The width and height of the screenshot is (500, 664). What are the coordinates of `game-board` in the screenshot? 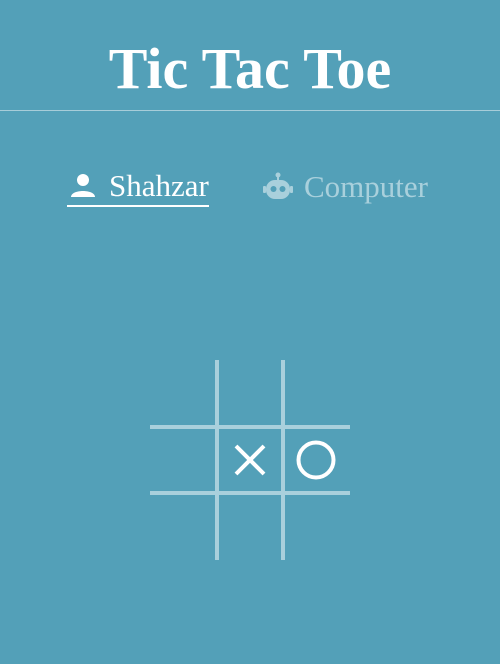 It's located at (250, 460).